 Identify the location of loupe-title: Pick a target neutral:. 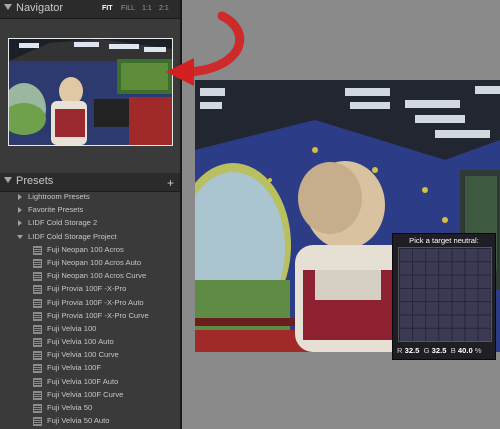
(444, 240).